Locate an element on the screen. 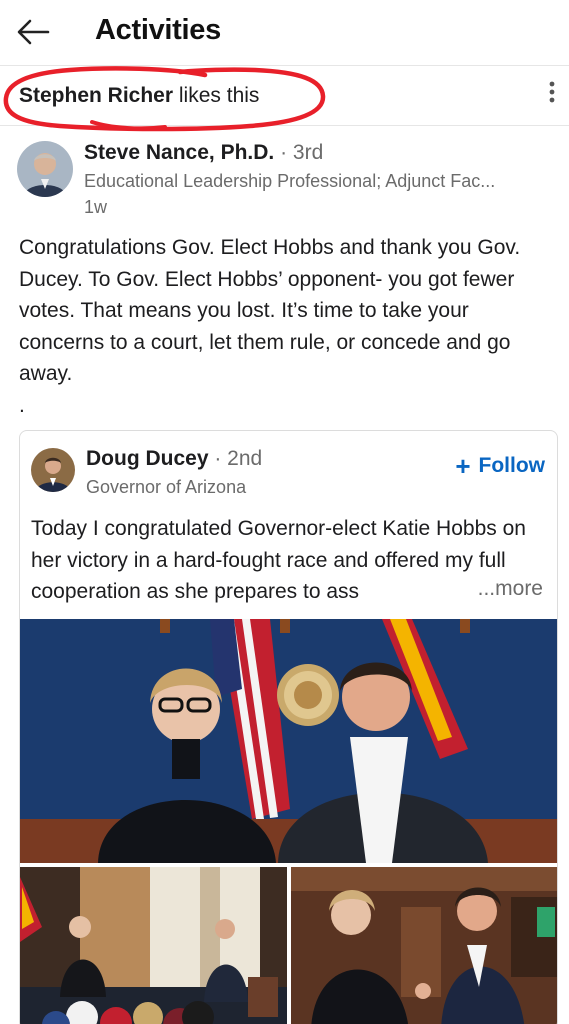 The height and width of the screenshot is (1024, 569). post-trailing: . is located at coordinates (22, 405).